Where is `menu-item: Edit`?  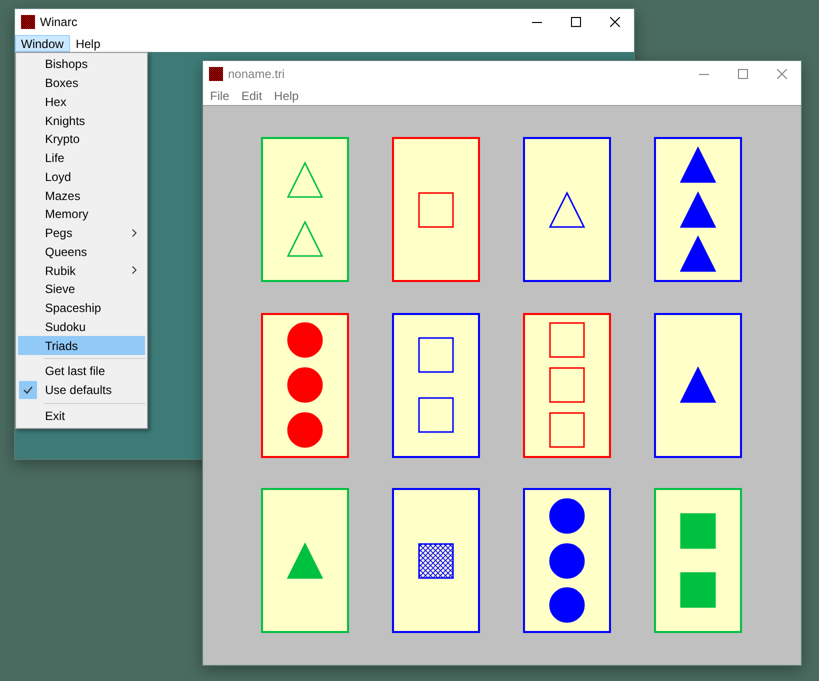
menu-item: Edit is located at coordinates (251, 95).